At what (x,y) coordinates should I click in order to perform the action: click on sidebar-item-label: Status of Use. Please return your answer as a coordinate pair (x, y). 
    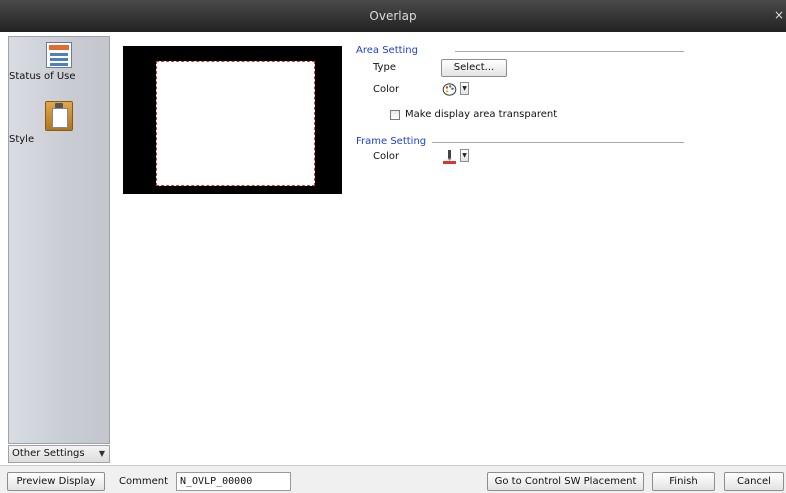
    Looking at the image, I should click on (42, 76).